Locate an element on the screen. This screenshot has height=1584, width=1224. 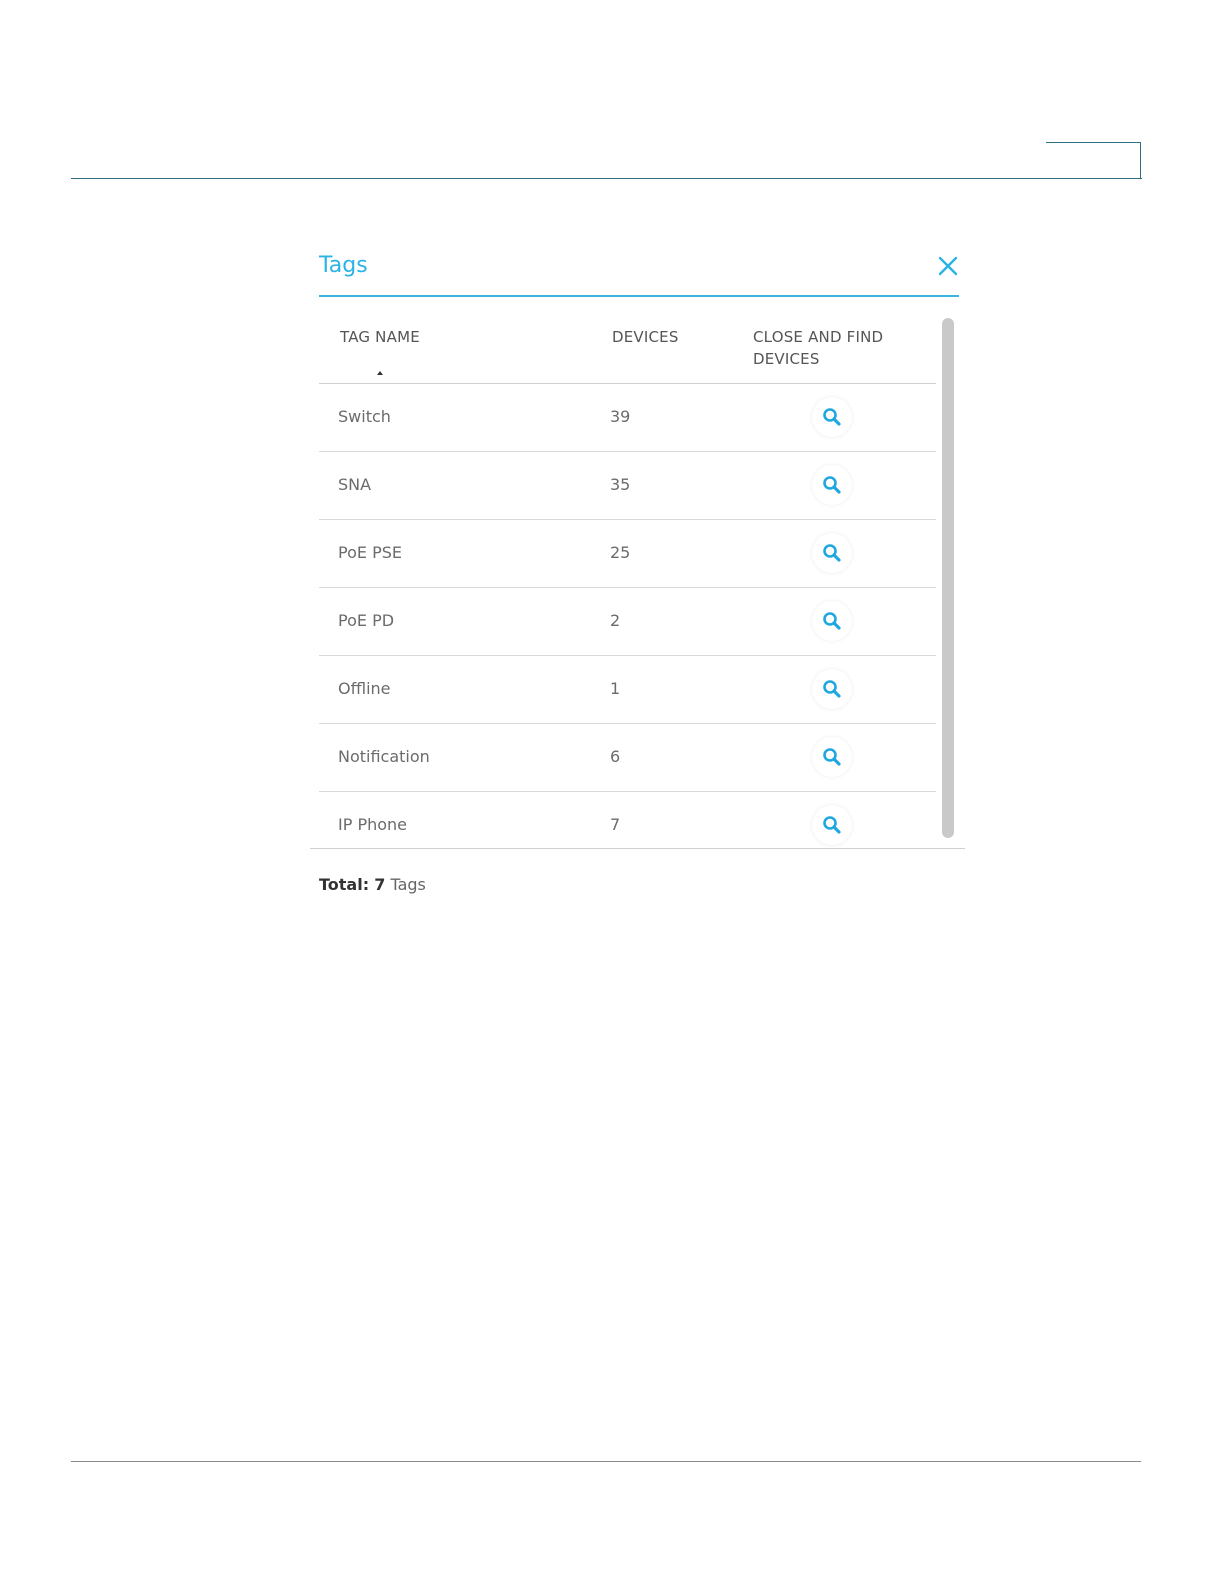
devices-count-cell: 7 is located at coordinates (615, 824).